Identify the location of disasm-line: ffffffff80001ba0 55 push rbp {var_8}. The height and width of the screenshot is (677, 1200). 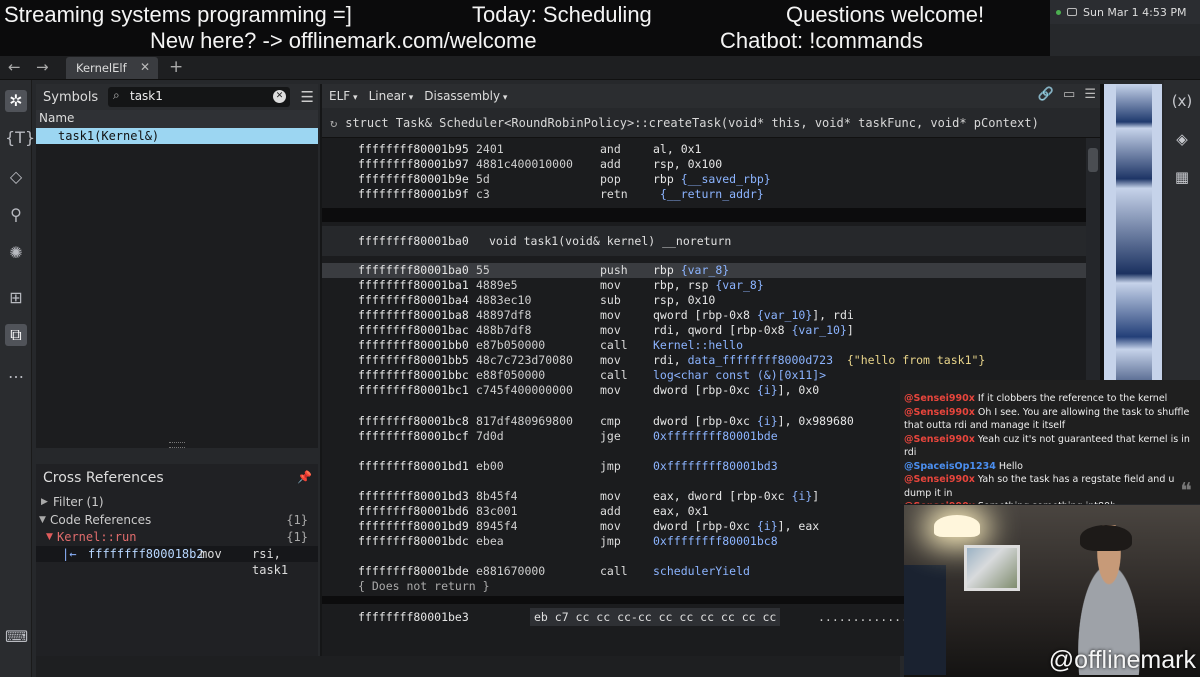
(704, 270).